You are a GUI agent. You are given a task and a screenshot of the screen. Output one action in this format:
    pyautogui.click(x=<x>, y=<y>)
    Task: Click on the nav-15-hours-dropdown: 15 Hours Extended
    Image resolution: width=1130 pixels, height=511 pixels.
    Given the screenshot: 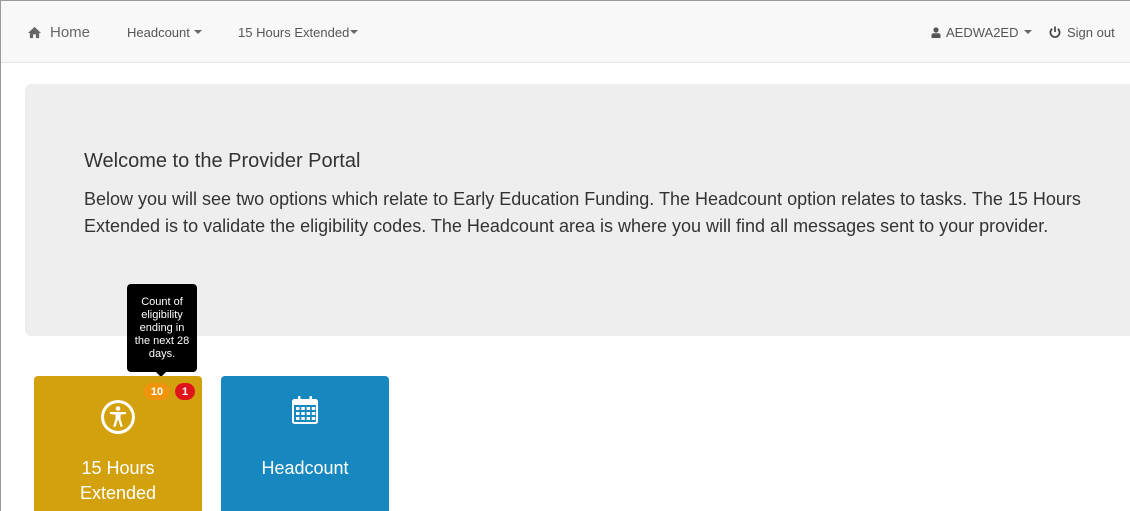 What is the action you would take?
    pyautogui.click(x=298, y=32)
    